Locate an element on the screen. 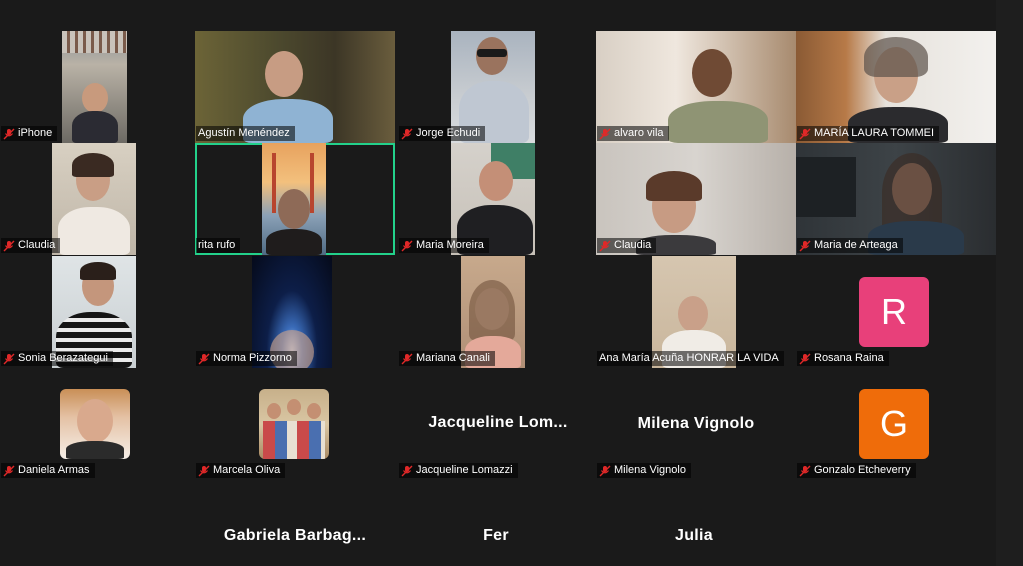  participant-name-tag: alvaro vila is located at coordinates (633, 133).